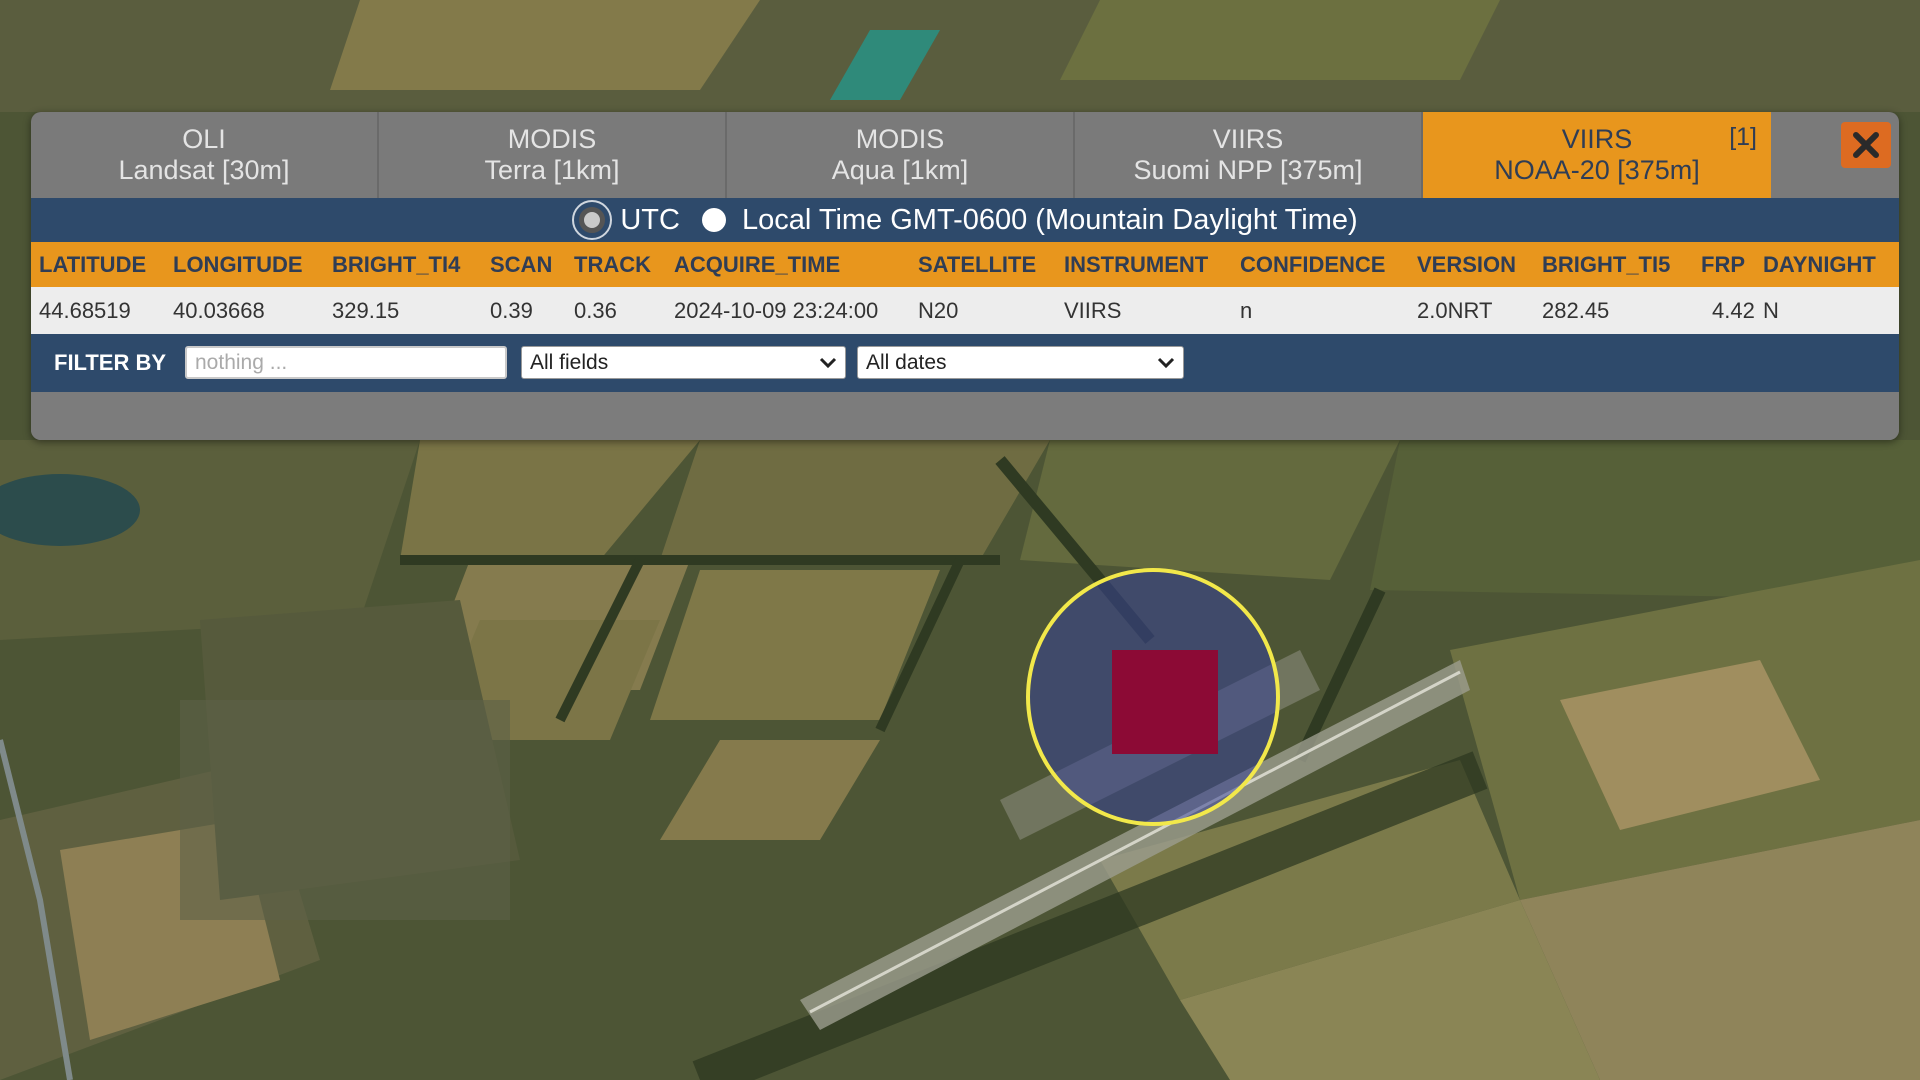  What do you see at coordinates (569, 362) in the screenshot?
I see `field-select-value: All fields` at bounding box center [569, 362].